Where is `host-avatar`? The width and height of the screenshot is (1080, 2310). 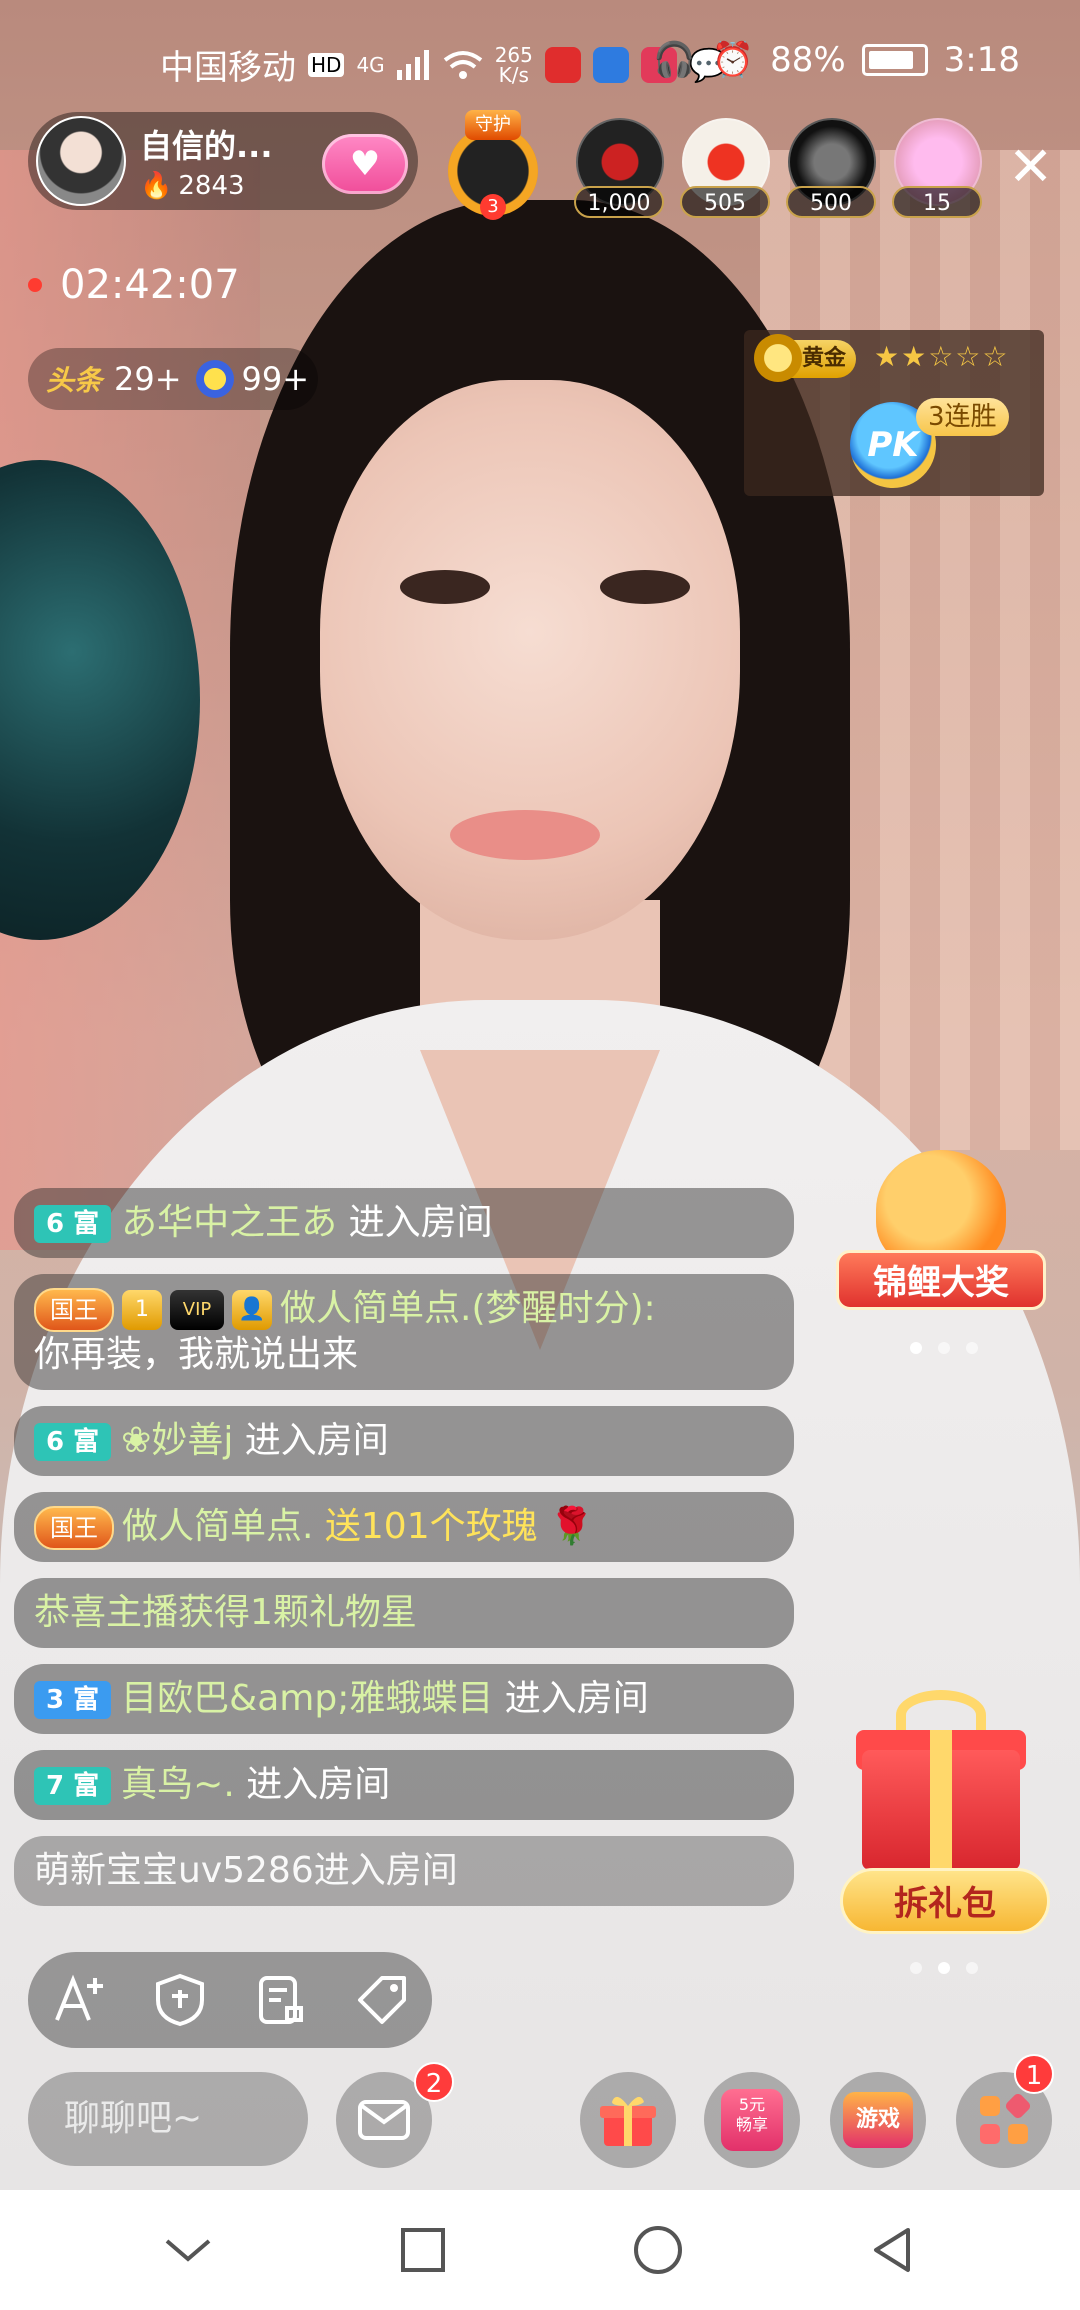 host-avatar is located at coordinates (81, 161).